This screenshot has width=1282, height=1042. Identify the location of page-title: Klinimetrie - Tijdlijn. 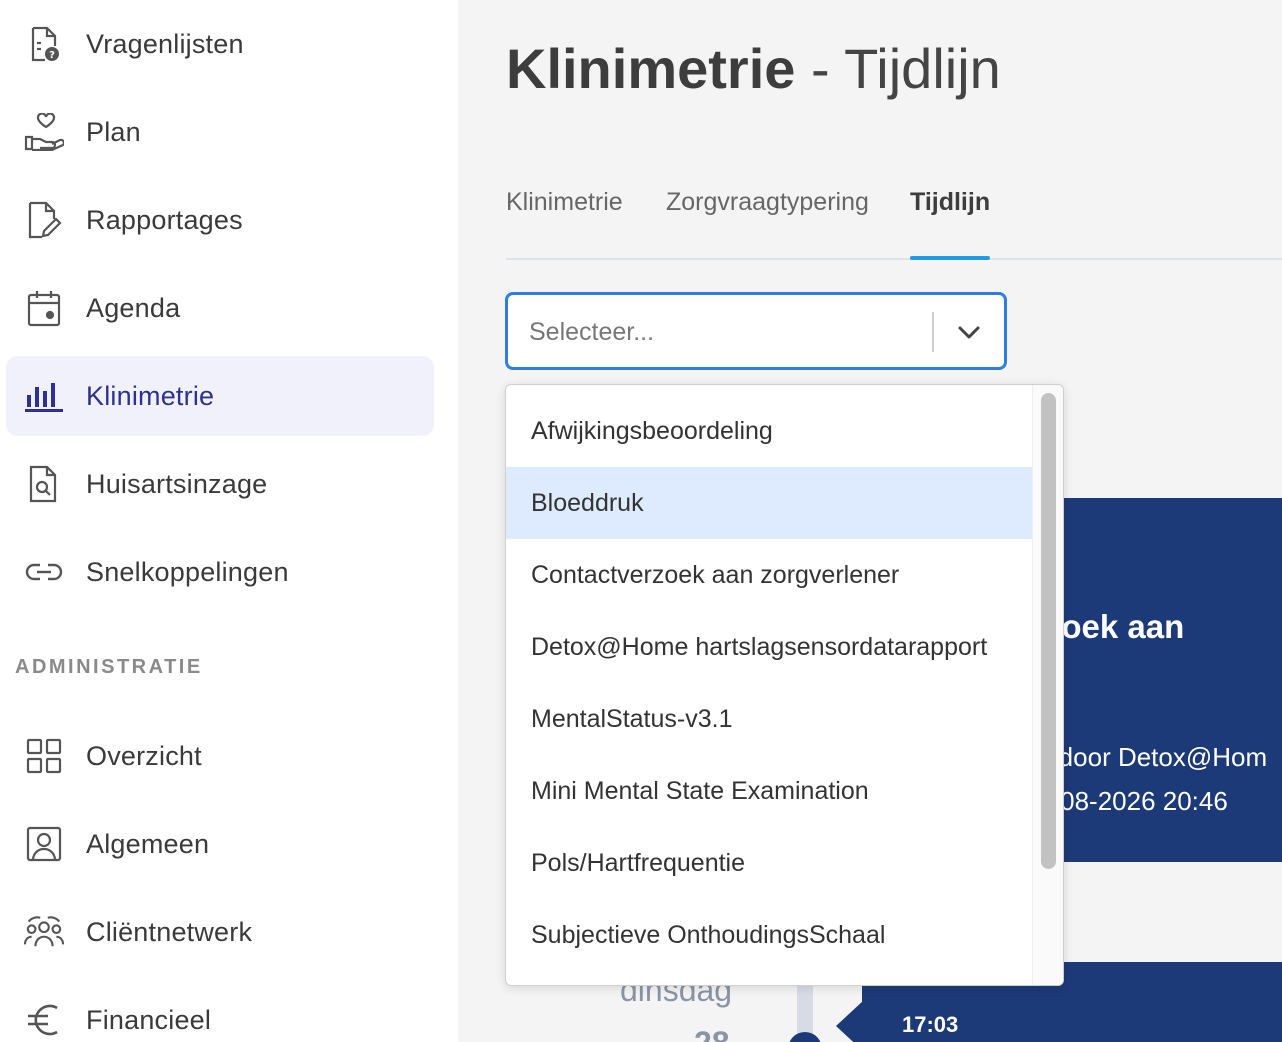
(753, 68).